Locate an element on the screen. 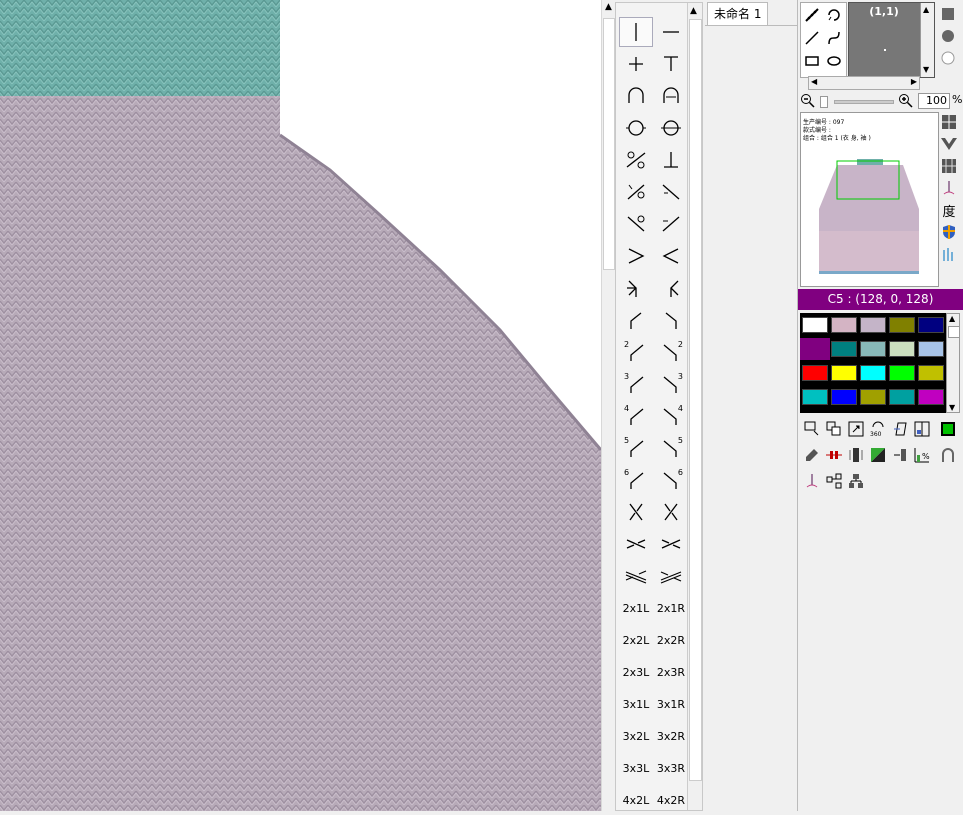 This screenshot has height=815, width=963. swatch-scrollbar: ▲ ▼ is located at coordinates (953, 363).